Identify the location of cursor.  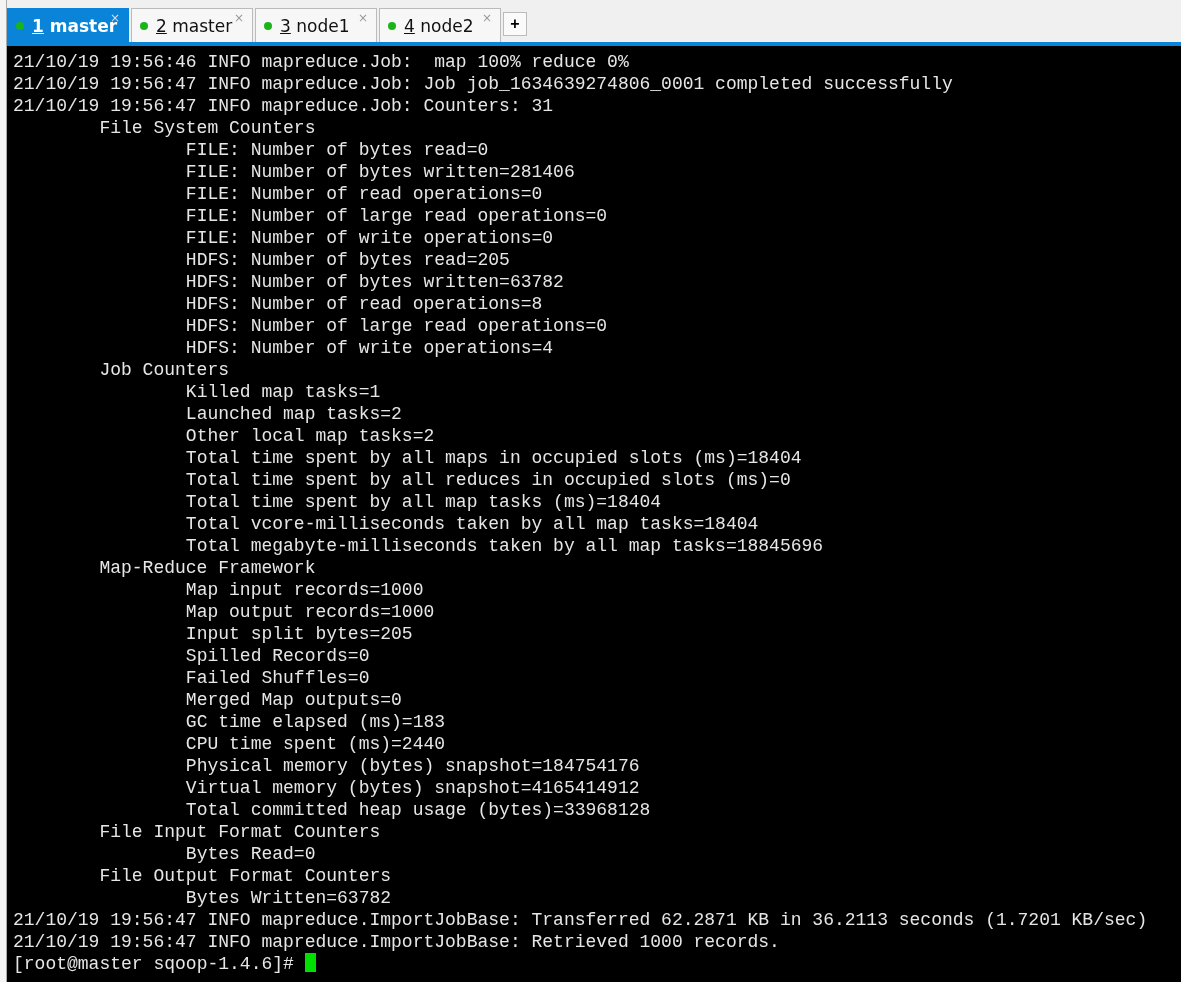
(310, 962).